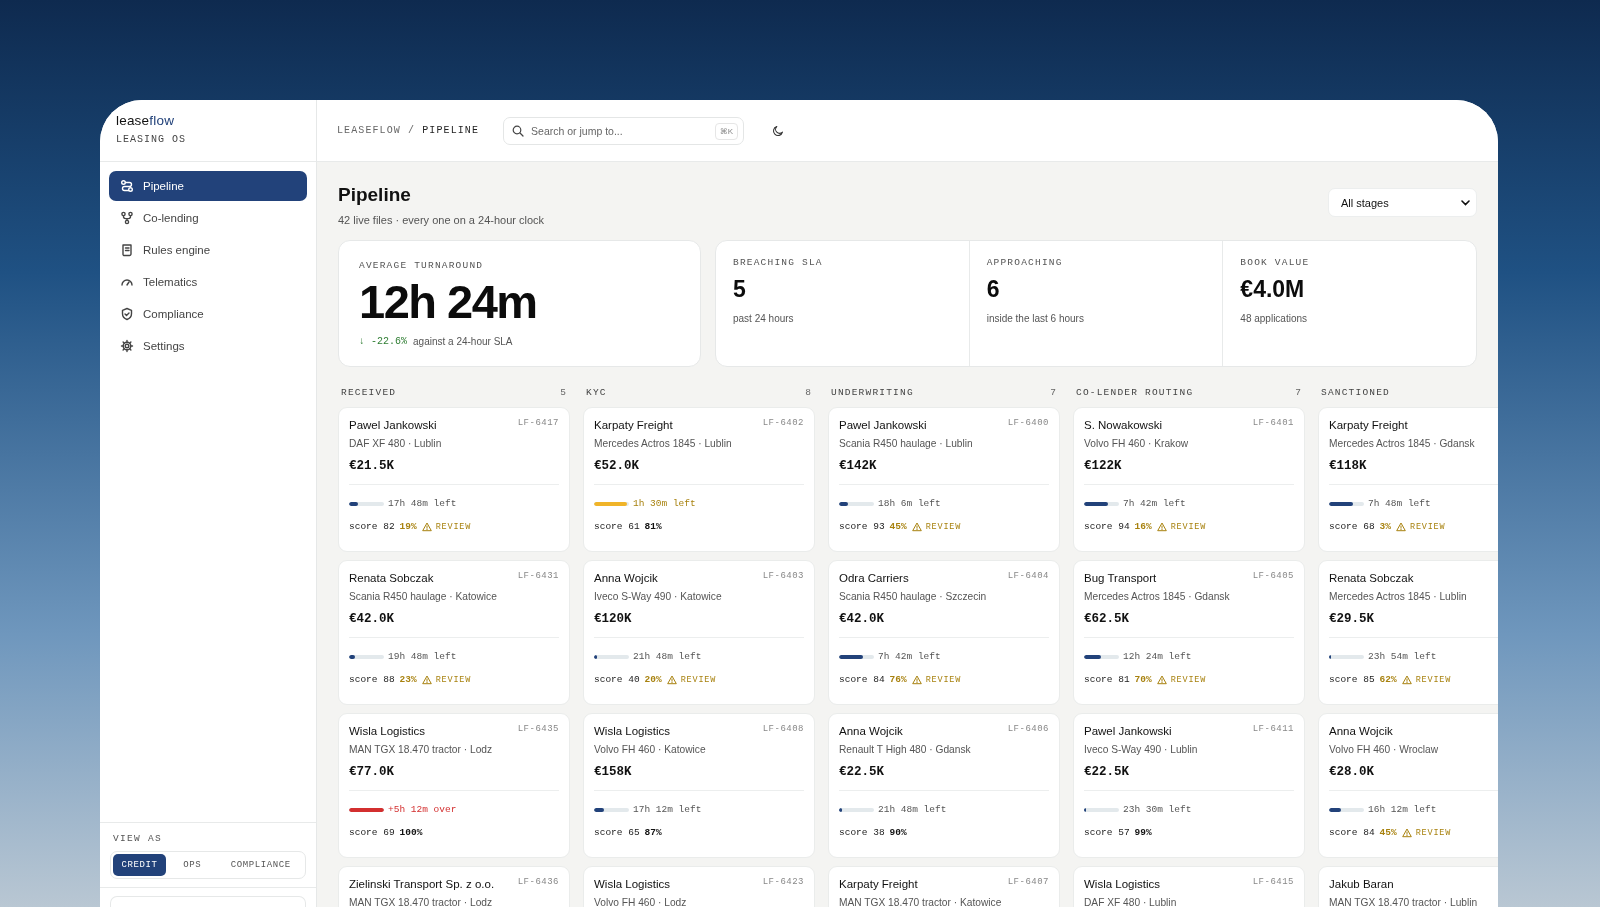 Image resolution: width=1600 pixels, height=907 pixels. Describe the element at coordinates (372, 772) in the screenshot. I see `amount: €77.0K` at that location.